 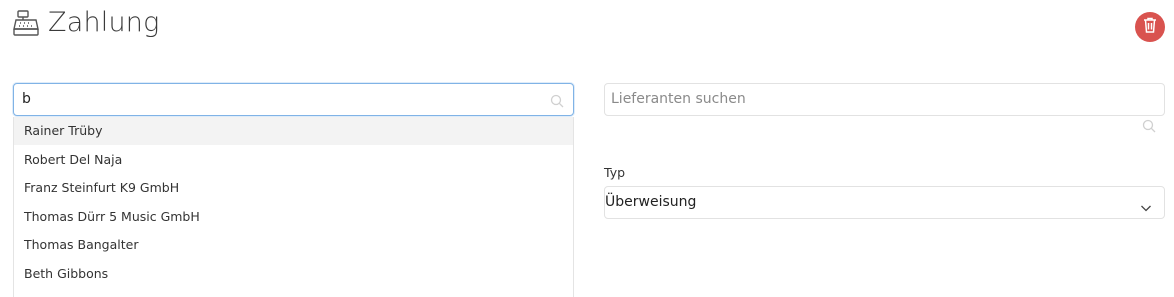 I want to click on customer-search-value: b, so click(x=26, y=99).